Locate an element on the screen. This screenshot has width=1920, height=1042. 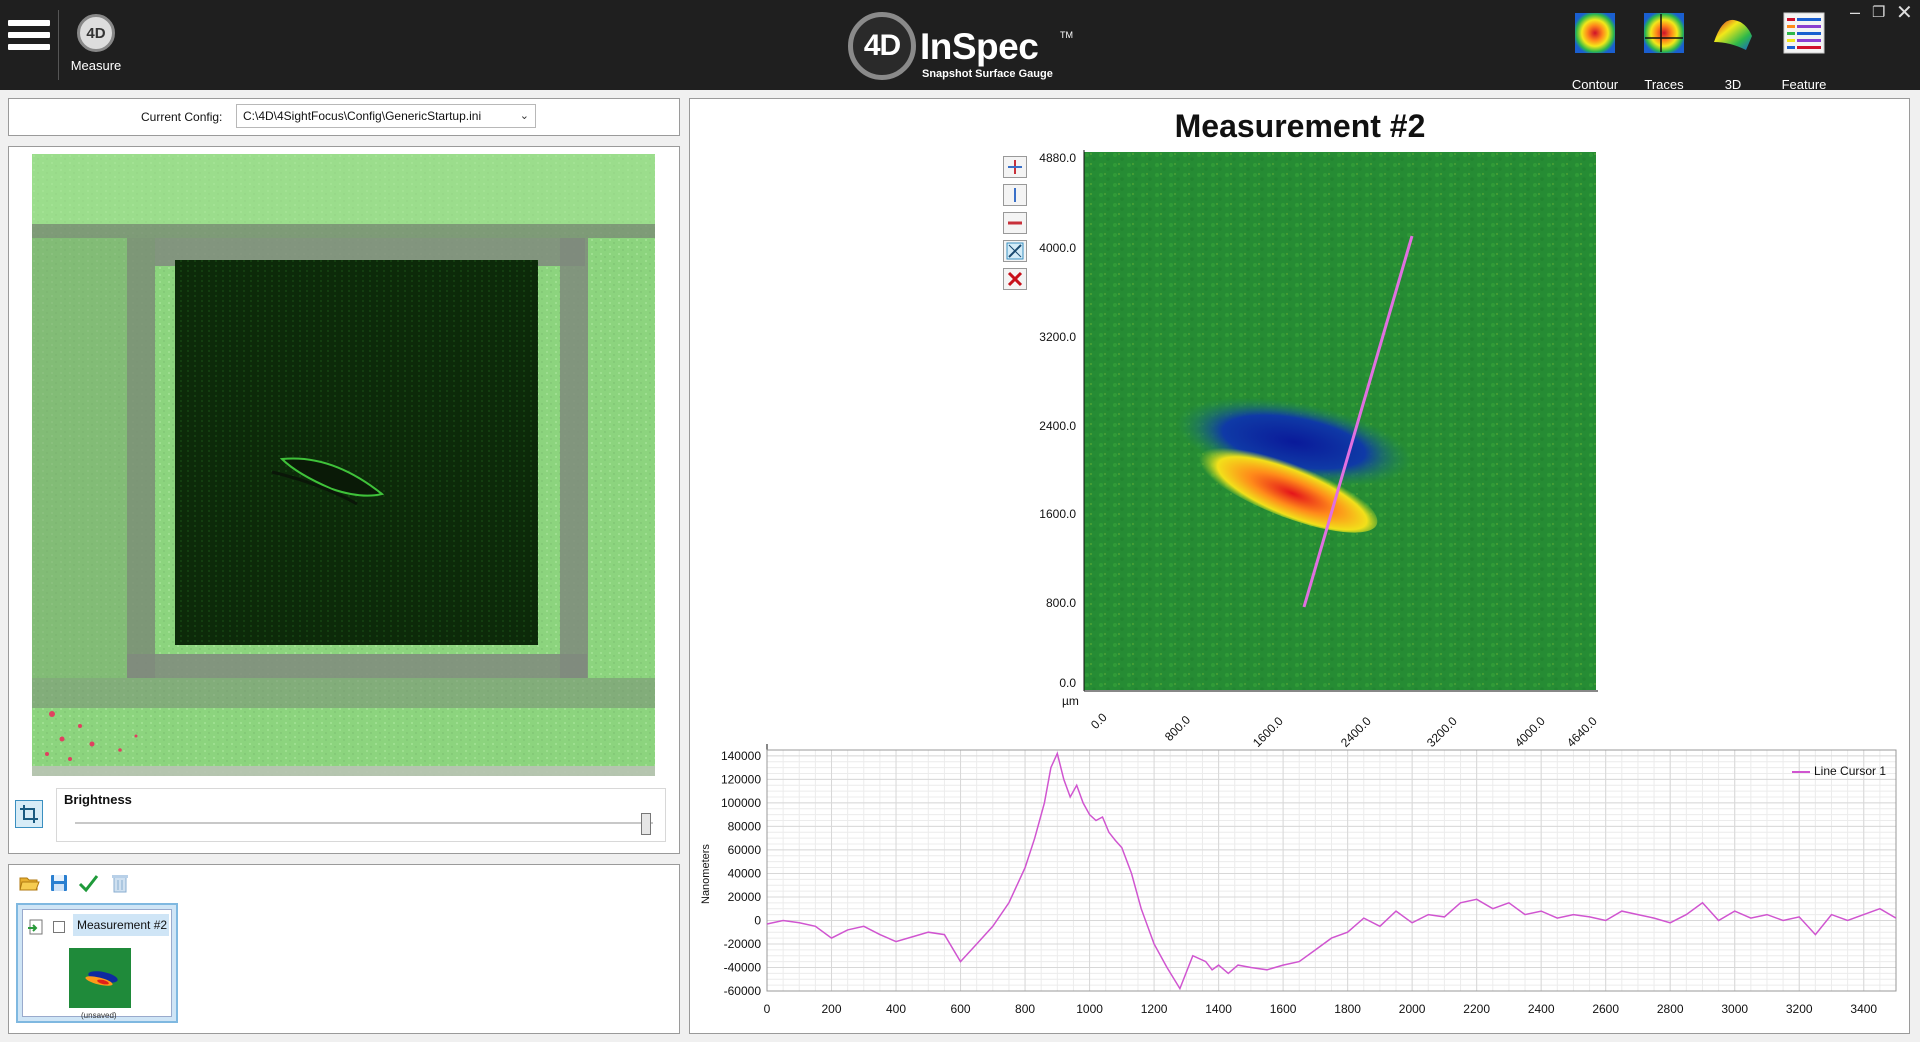
measurement-checkbox is located at coordinates (59, 927).